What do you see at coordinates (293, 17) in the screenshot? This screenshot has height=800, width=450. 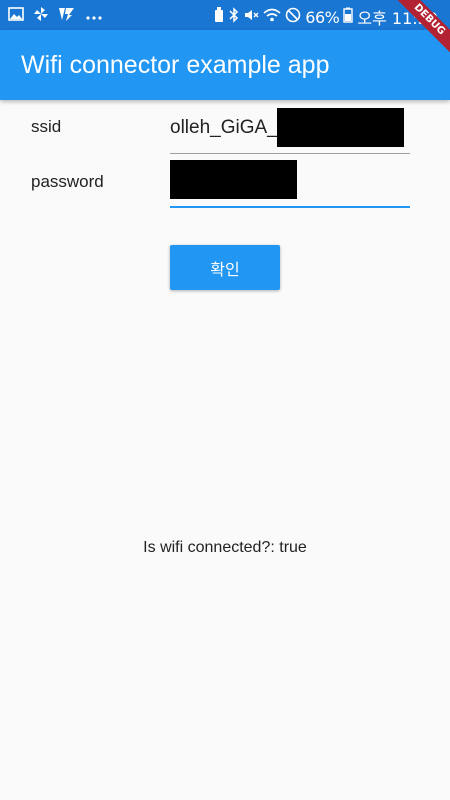 I see `do-not-disturb-icon` at bounding box center [293, 17].